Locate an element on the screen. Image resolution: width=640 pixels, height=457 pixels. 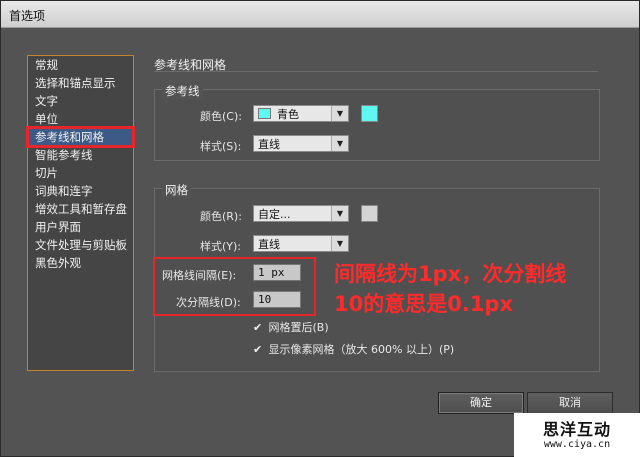
watermark-name: 思洋互动 is located at coordinates (576, 429).